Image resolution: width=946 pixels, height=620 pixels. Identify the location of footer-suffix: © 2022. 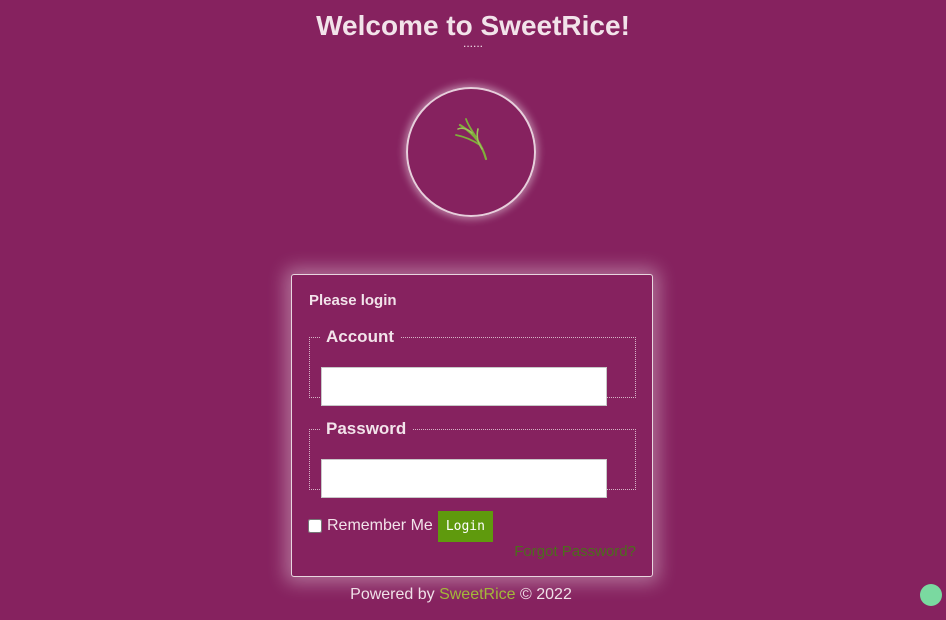
(543, 594).